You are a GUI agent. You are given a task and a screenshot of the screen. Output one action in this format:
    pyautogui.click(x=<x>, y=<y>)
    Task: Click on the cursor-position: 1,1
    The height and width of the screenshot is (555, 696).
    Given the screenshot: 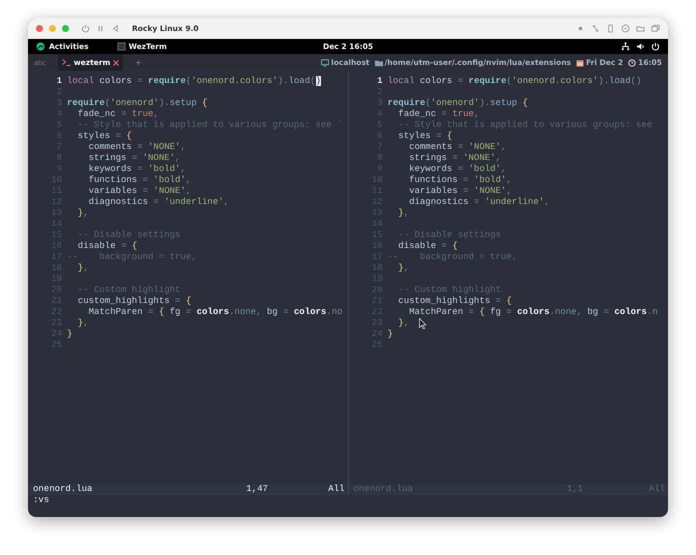 What is the action you would take?
    pyautogui.click(x=575, y=489)
    